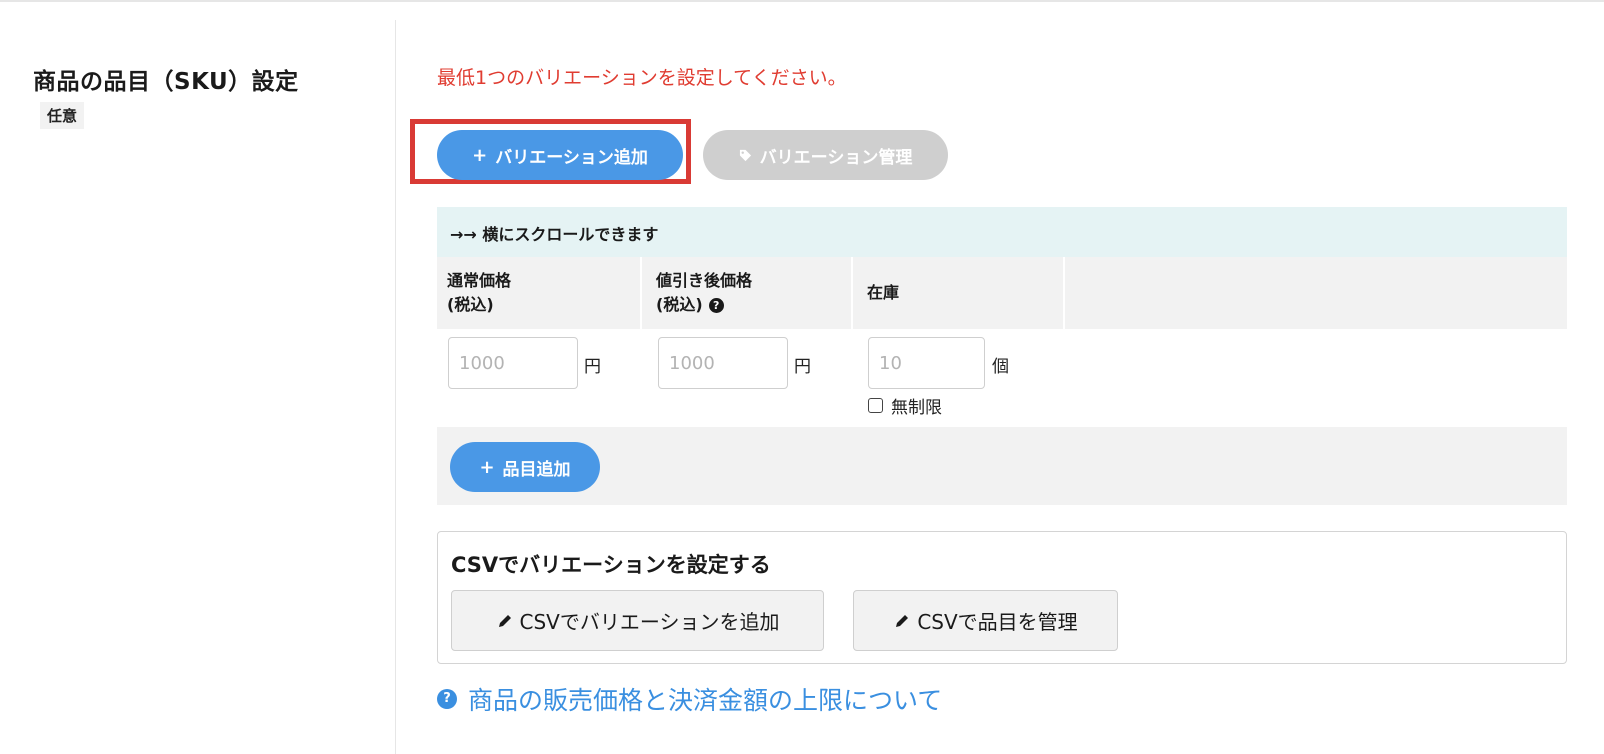  I want to click on header-stock-label: 在庫, so click(883, 292).